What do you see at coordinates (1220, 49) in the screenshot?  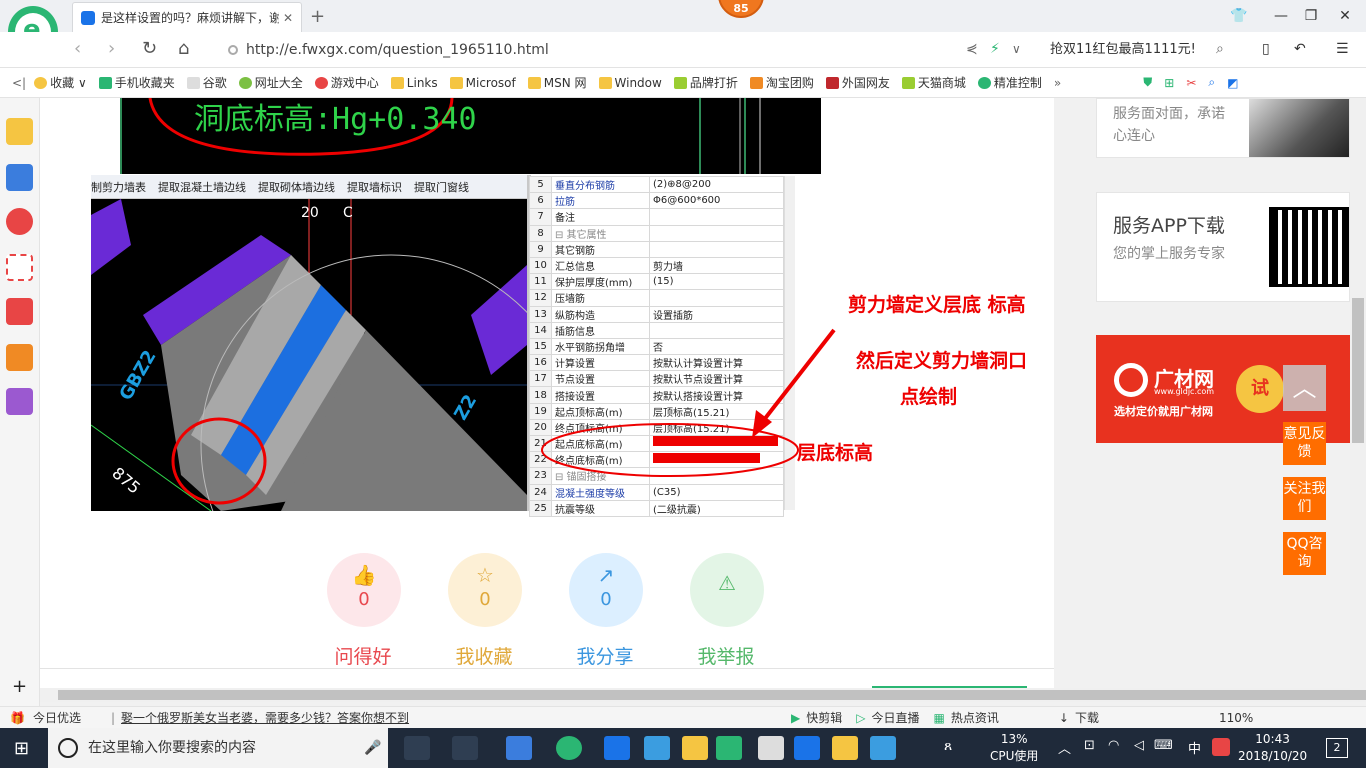 I see `search-icon: ⌕` at bounding box center [1220, 49].